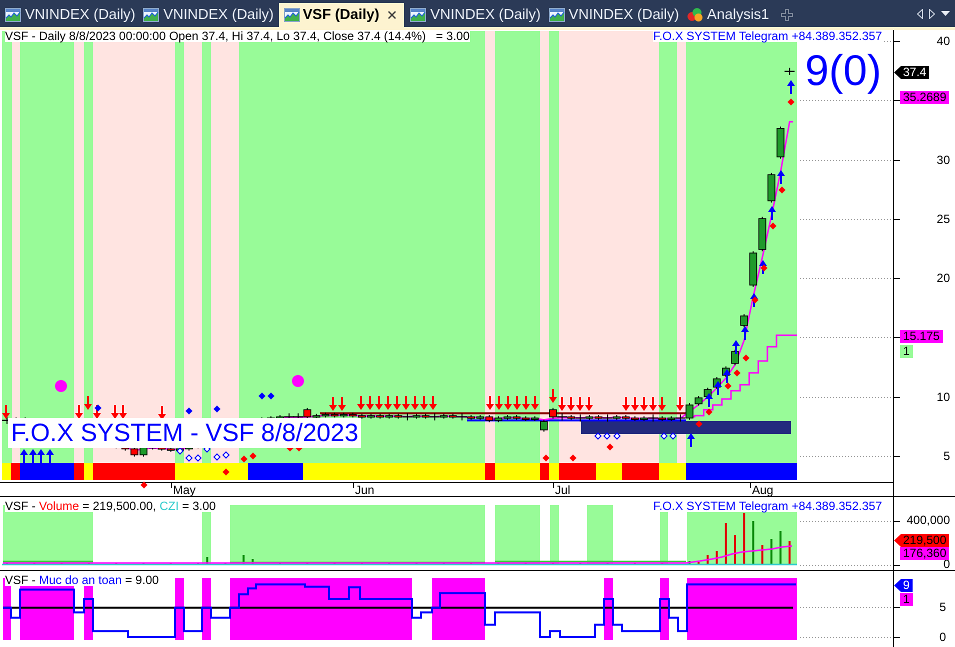  Describe the element at coordinates (364, 490) in the screenshot. I see `axis-label: Jun` at that location.